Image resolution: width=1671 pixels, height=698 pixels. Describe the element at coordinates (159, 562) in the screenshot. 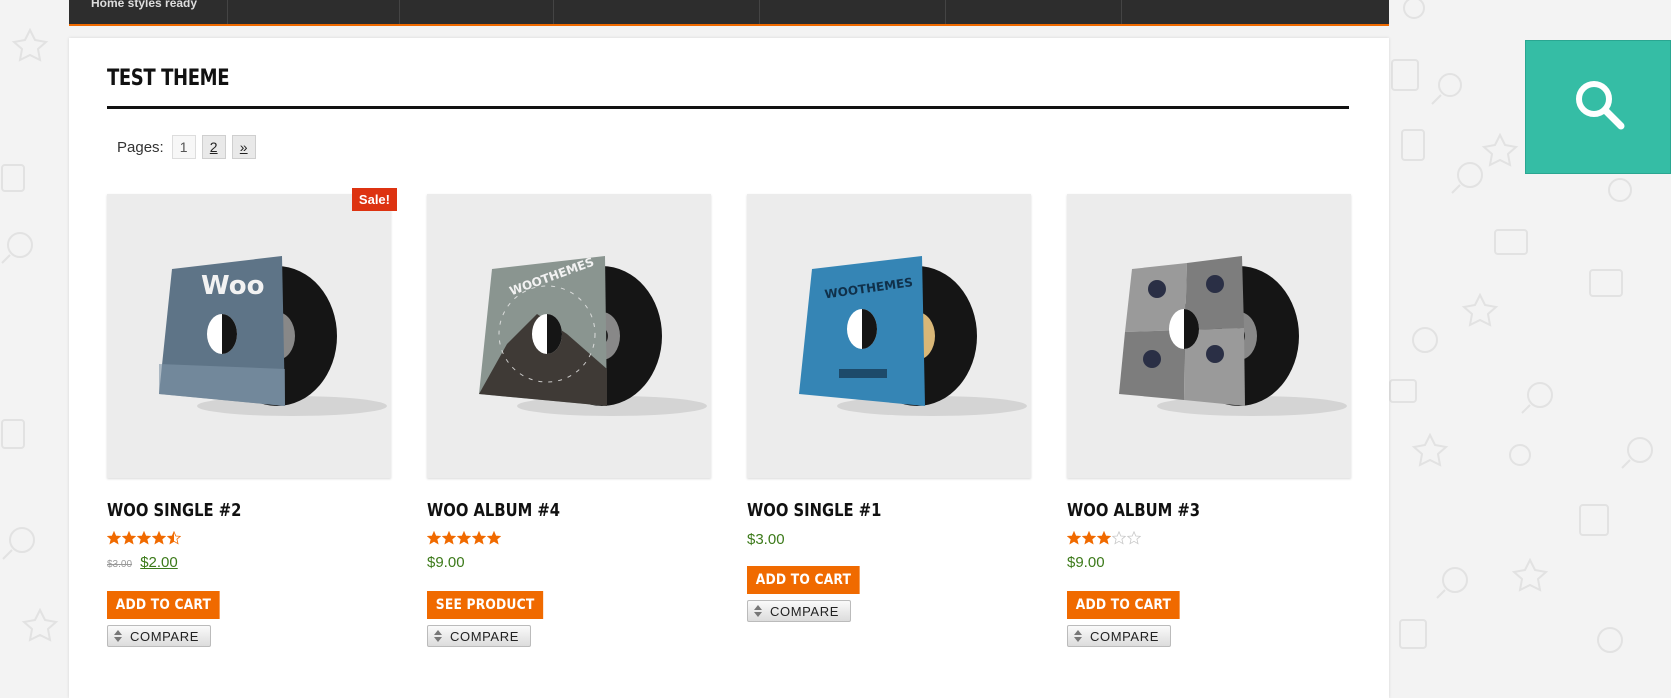

I see `price-sale: $2.00` at that location.